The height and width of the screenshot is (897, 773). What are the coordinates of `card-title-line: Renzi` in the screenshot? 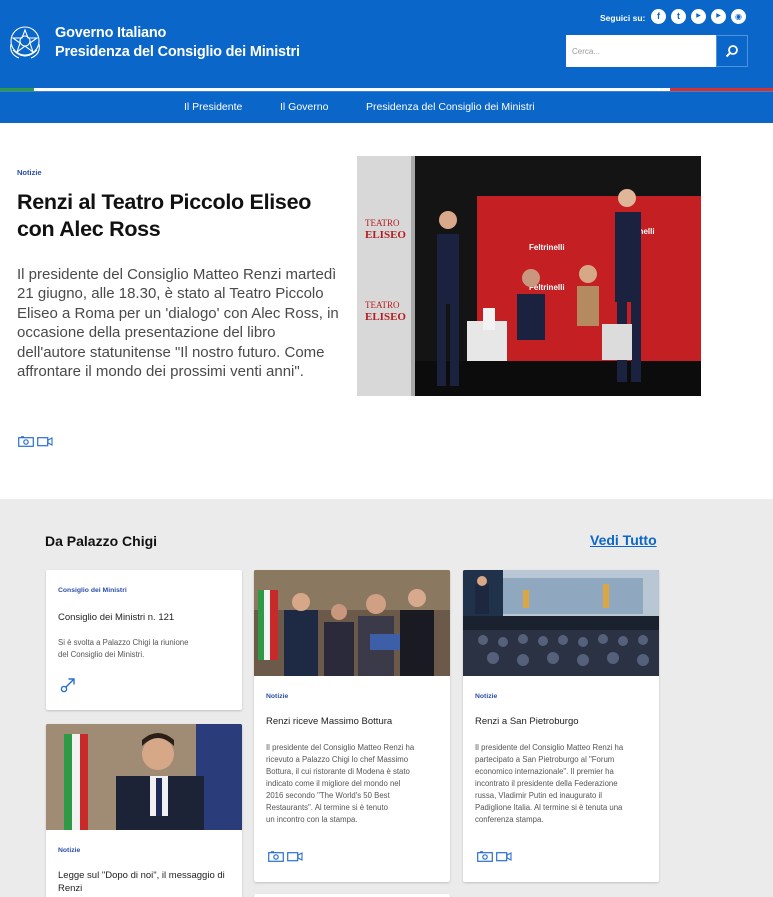 It's located at (70, 888).